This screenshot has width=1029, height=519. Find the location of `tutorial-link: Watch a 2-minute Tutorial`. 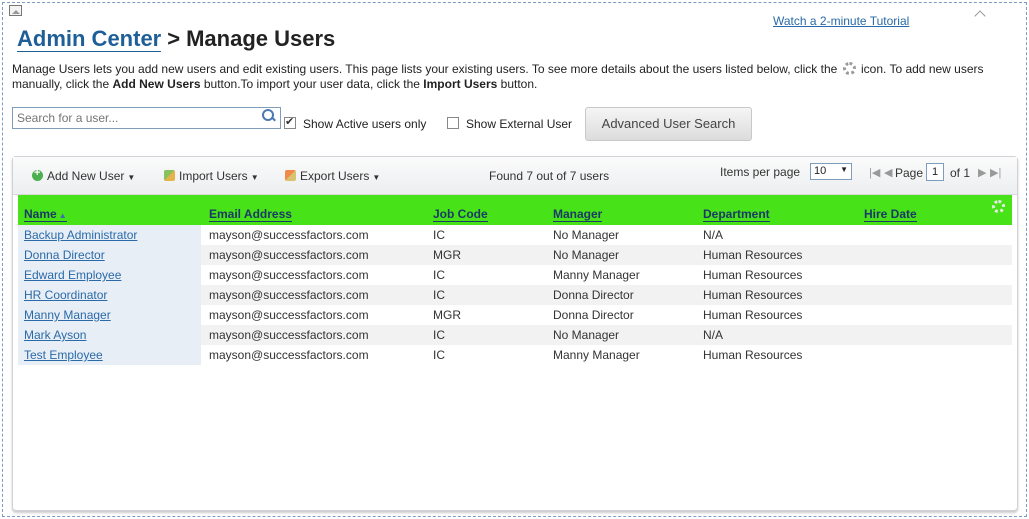

tutorial-link: Watch a 2-minute Tutorial is located at coordinates (841, 21).